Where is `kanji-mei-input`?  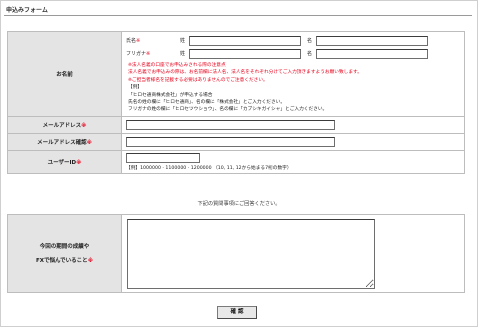 kanji-mei-input is located at coordinates (372, 40).